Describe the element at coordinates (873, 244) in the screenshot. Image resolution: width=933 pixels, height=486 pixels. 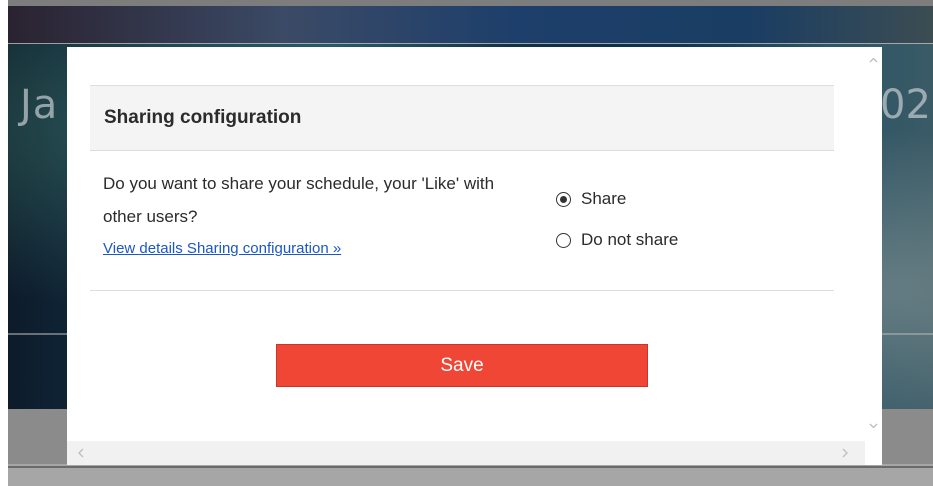
I see `vertical-scrollbar` at that location.